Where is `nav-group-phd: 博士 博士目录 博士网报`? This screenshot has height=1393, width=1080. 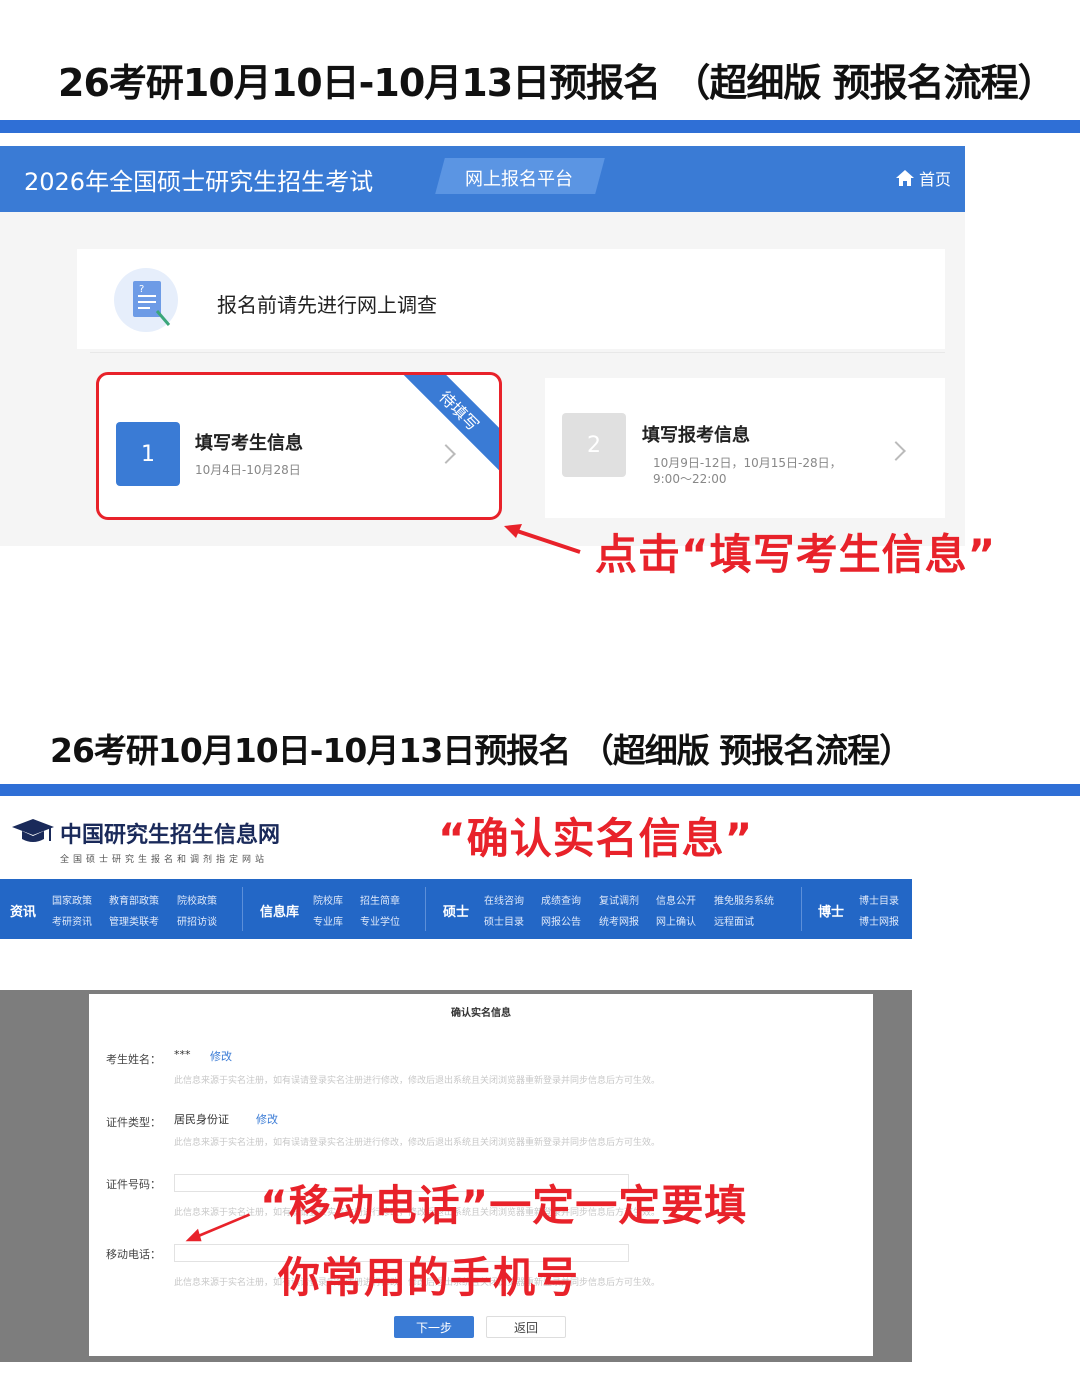
nav-group-phd: 博士 博士目录 博士网报 is located at coordinates (856, 909).